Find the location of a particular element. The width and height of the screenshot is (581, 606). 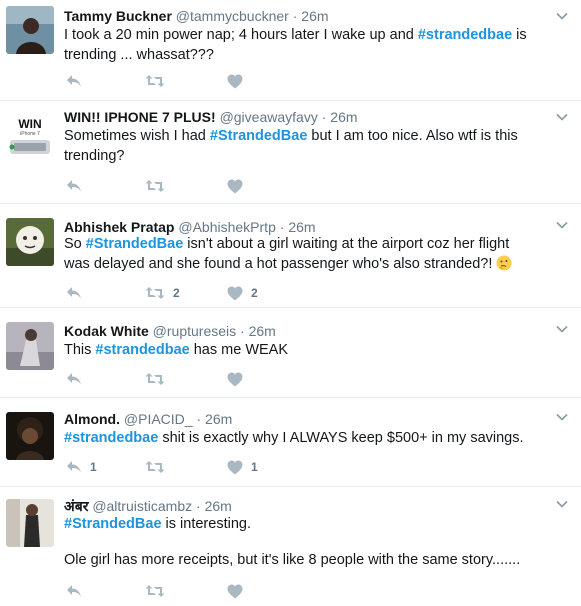

reply-button: 1 is located at coordinates (81, 467).